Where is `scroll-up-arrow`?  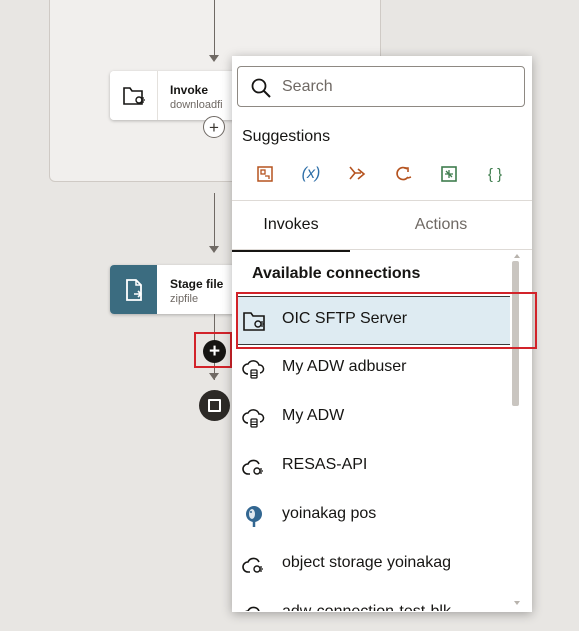
scroll-up-arrow is located at coordinates (517, 256).